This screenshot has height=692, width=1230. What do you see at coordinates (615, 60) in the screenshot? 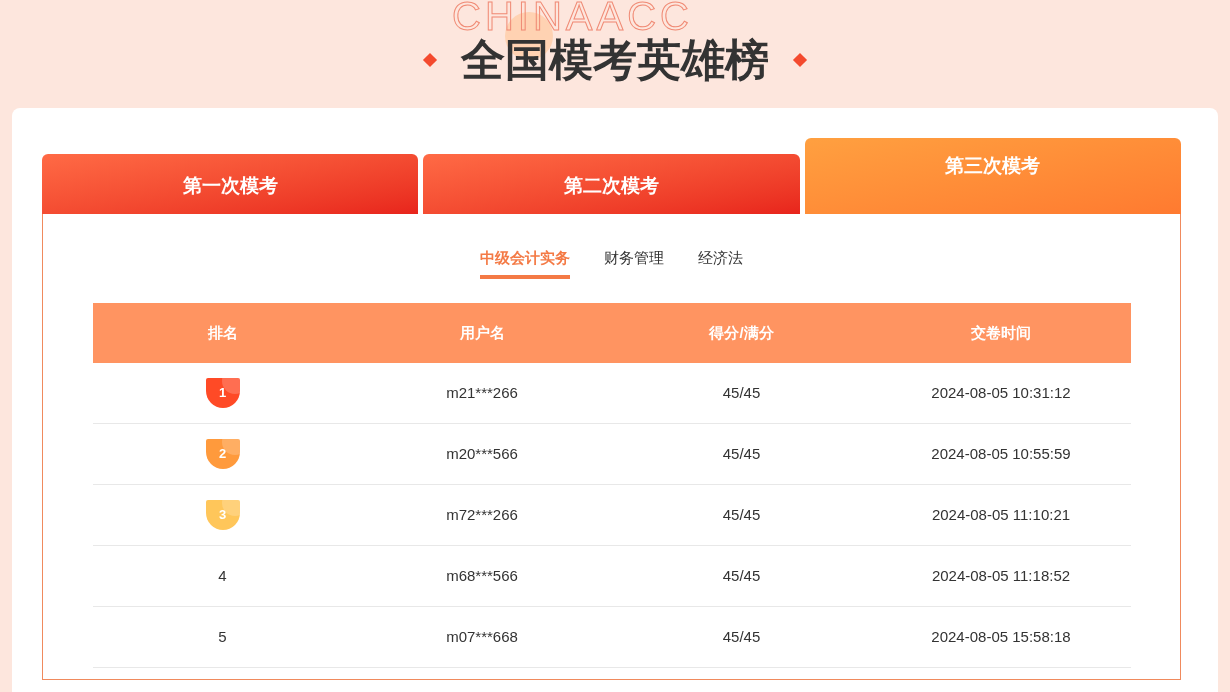
I see `page-title: 全国模考英雄榜` at bounding box center [615, 60].